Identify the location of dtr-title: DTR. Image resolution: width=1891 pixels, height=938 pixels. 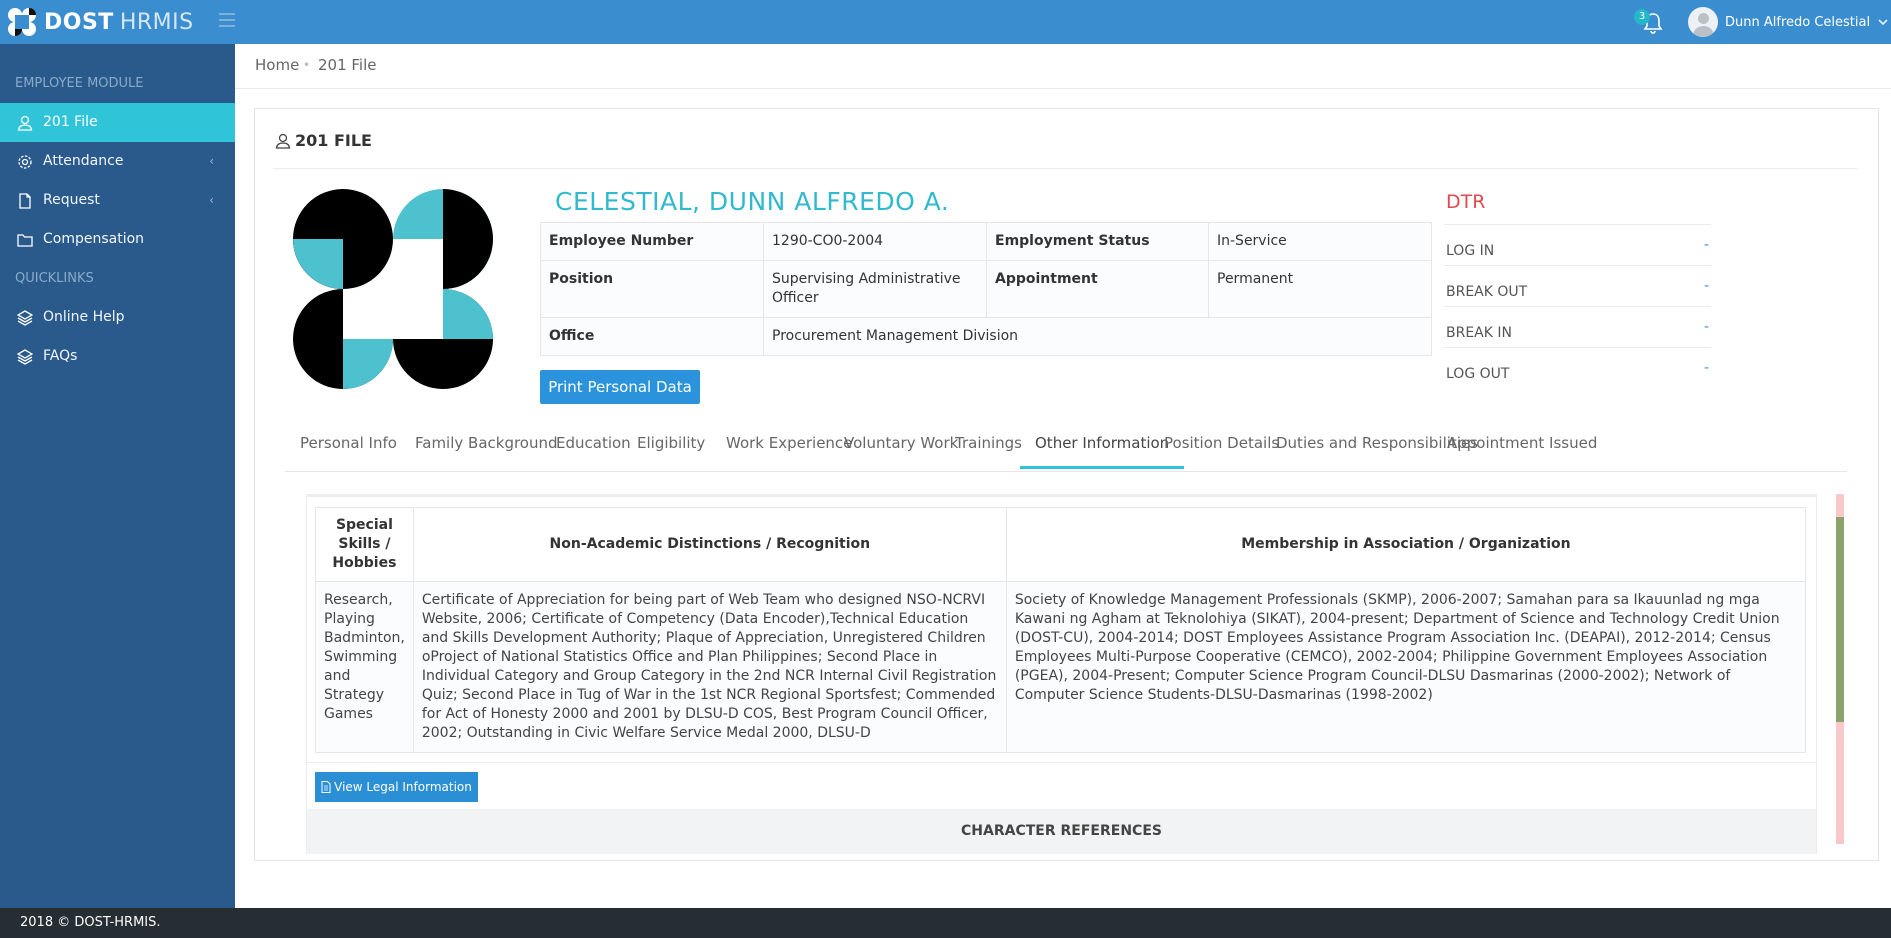
(1466, 202).